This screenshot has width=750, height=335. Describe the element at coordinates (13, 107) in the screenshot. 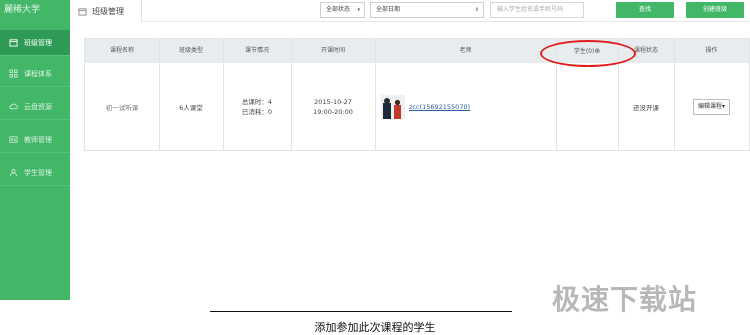

I see `cloud-icon` at that location.